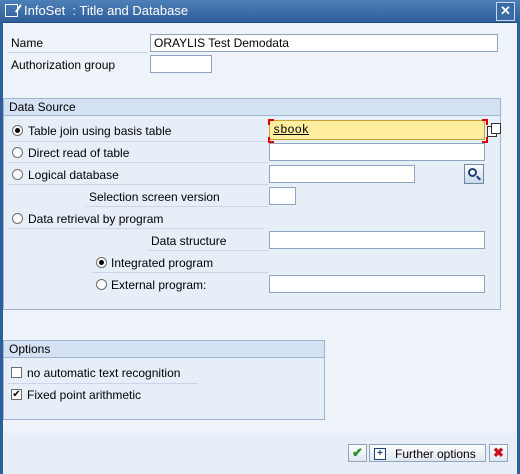  What do you see at coordinates (271, 122) in the screenshot?
I see `focus-corner-tl` at bounding box center [271, 122].